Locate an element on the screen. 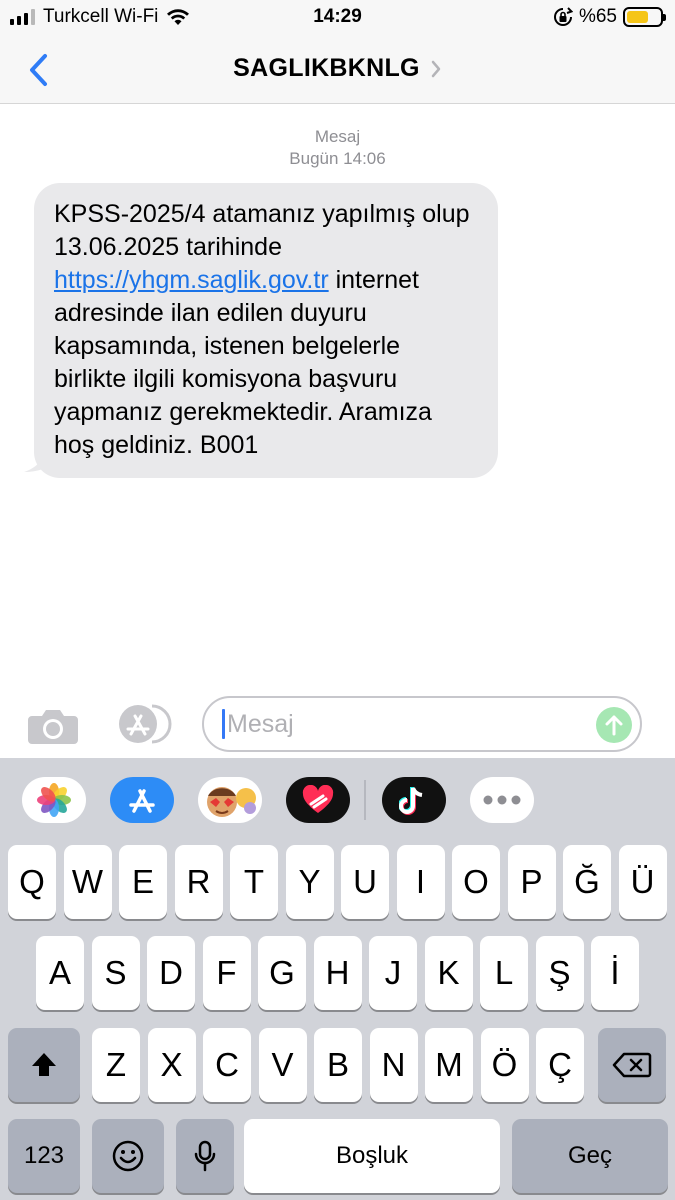 Image resolution: width=675 pixels, height=1200 pixels. dictation-key is located at coordinates (205, 1156).